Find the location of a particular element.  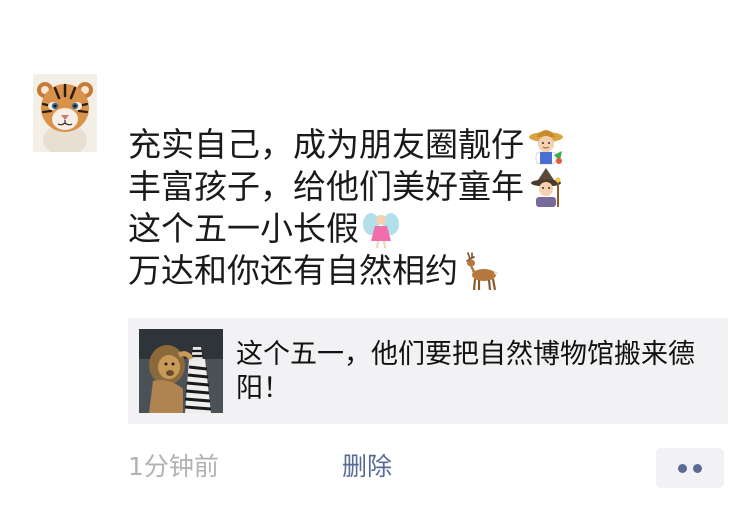

post-line-text: 丰富孩子，给他们美好童年 is located at coordinates (326, 186).